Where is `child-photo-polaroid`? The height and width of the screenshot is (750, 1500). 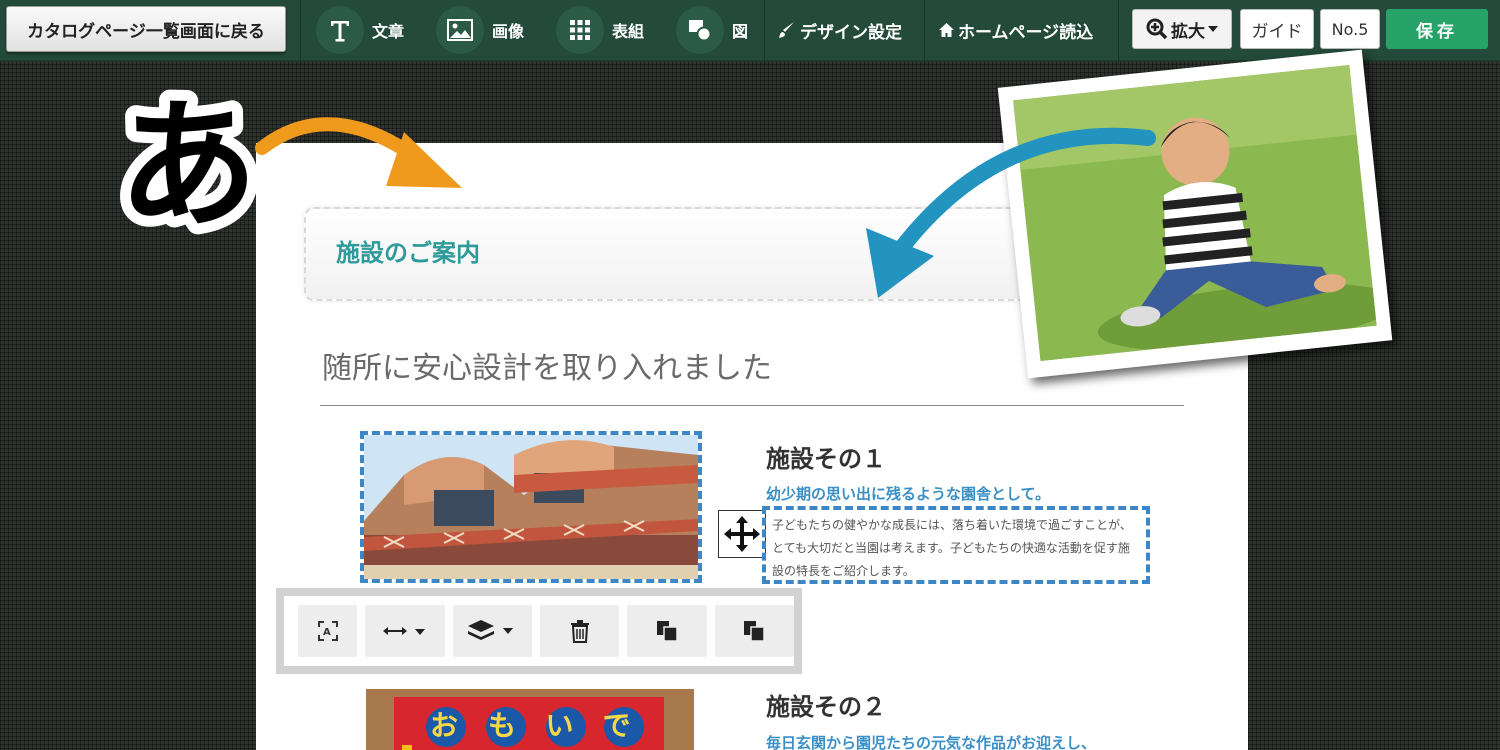
child-photo-polaroid is located at coordinates (1195, 214).